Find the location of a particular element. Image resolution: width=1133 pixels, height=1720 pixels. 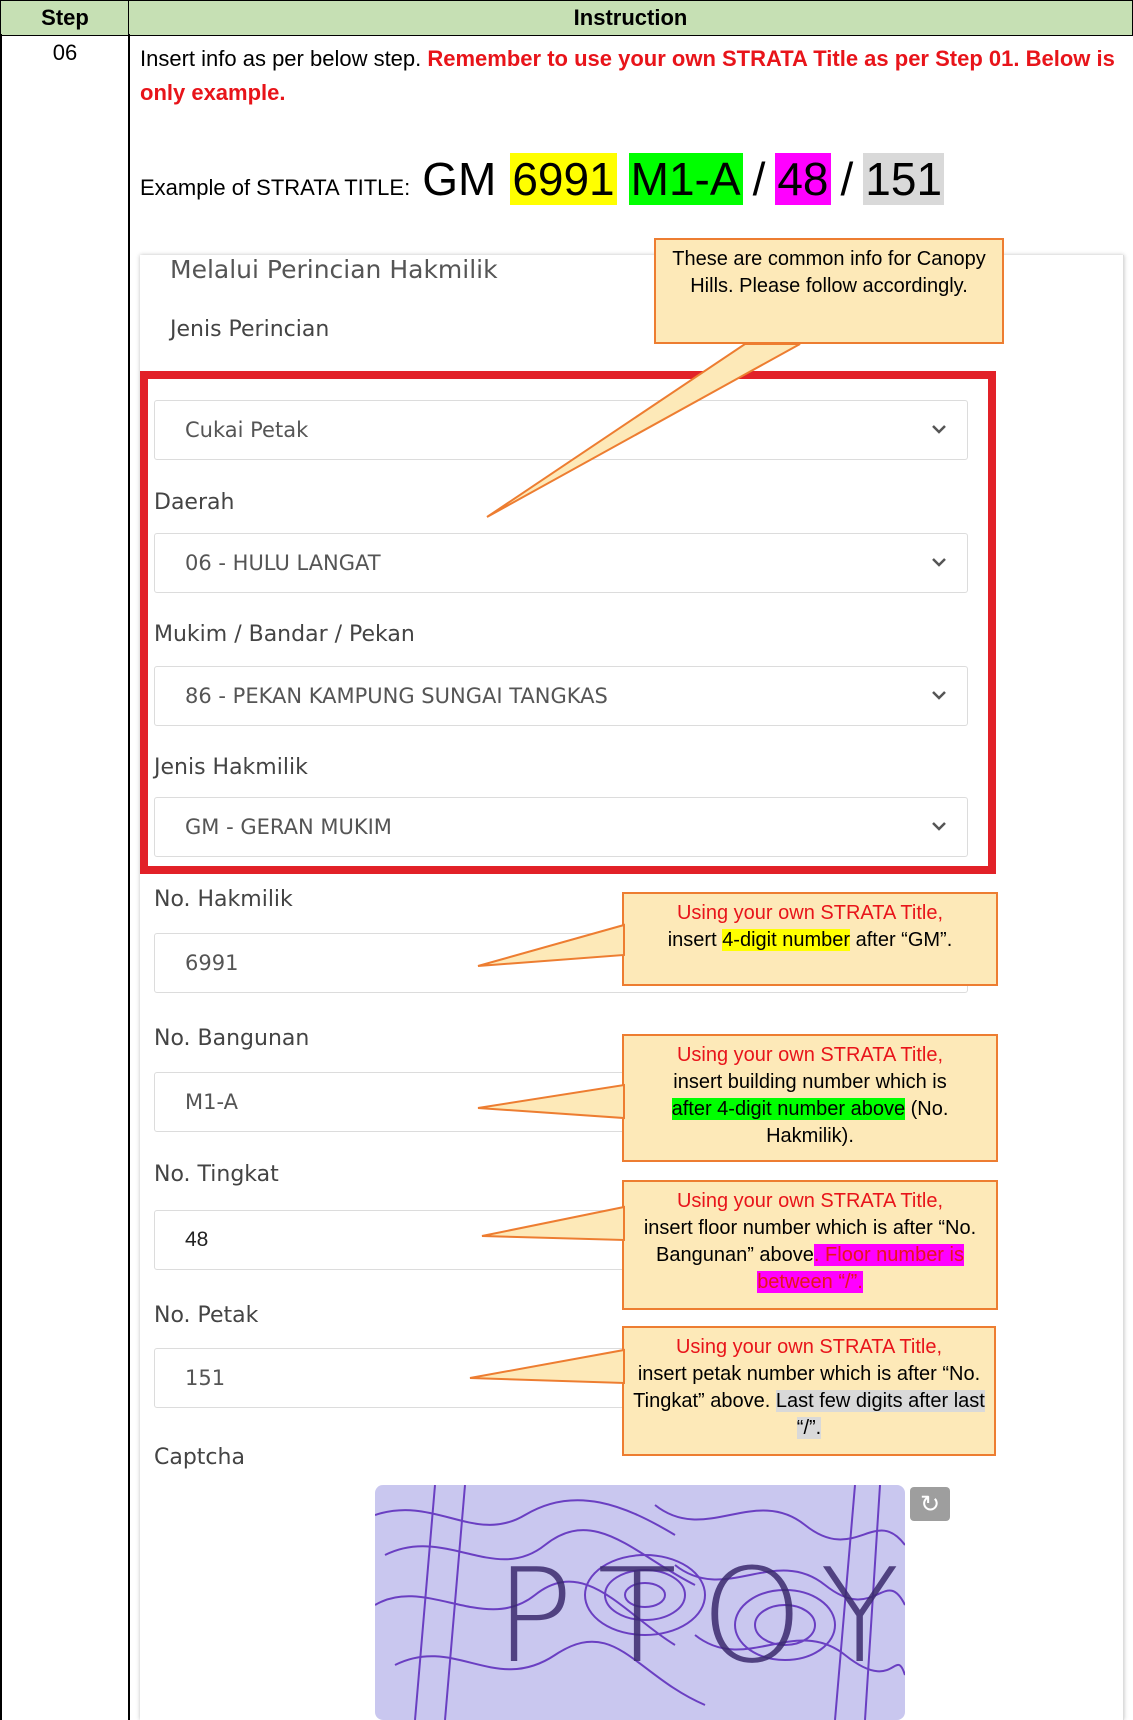

daerah-label: Daerah is located at coordinates (194, 502).